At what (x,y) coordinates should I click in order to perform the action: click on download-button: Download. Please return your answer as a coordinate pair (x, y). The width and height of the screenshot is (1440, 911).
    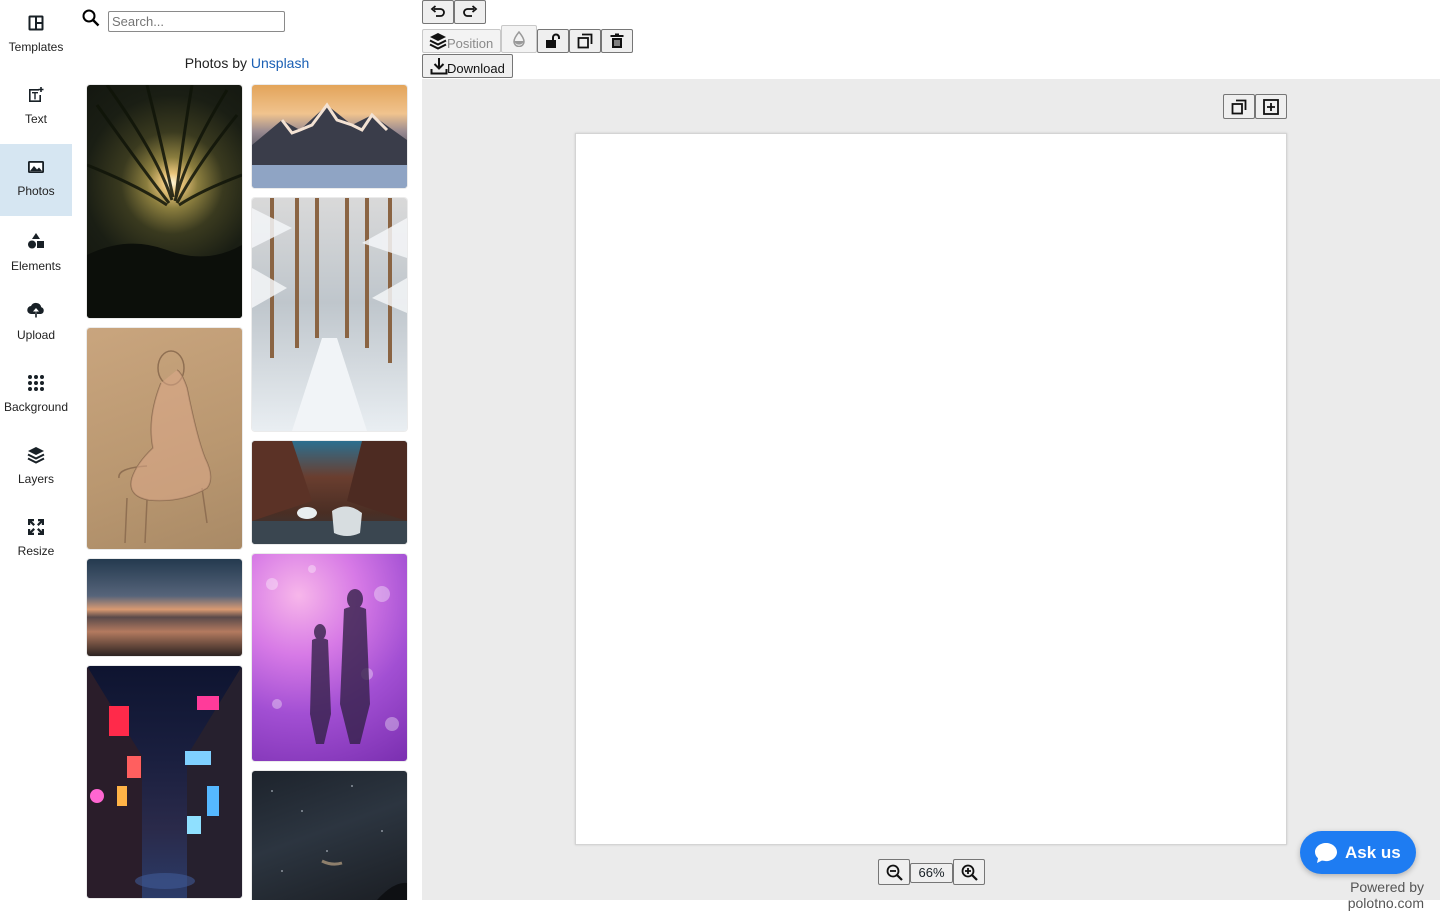
    Looking at the image, I should click on (467, 66).